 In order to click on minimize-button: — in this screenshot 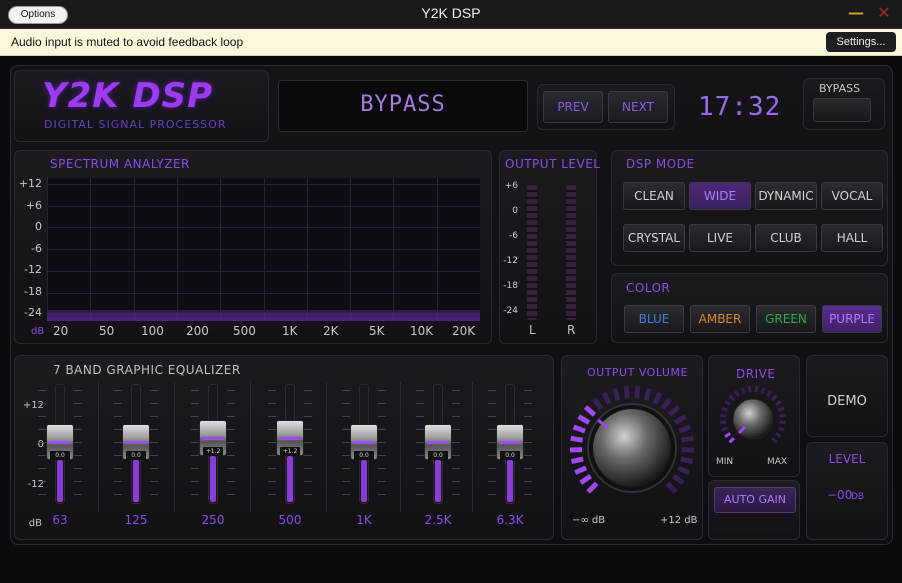, I will do `click(856, 13)`.